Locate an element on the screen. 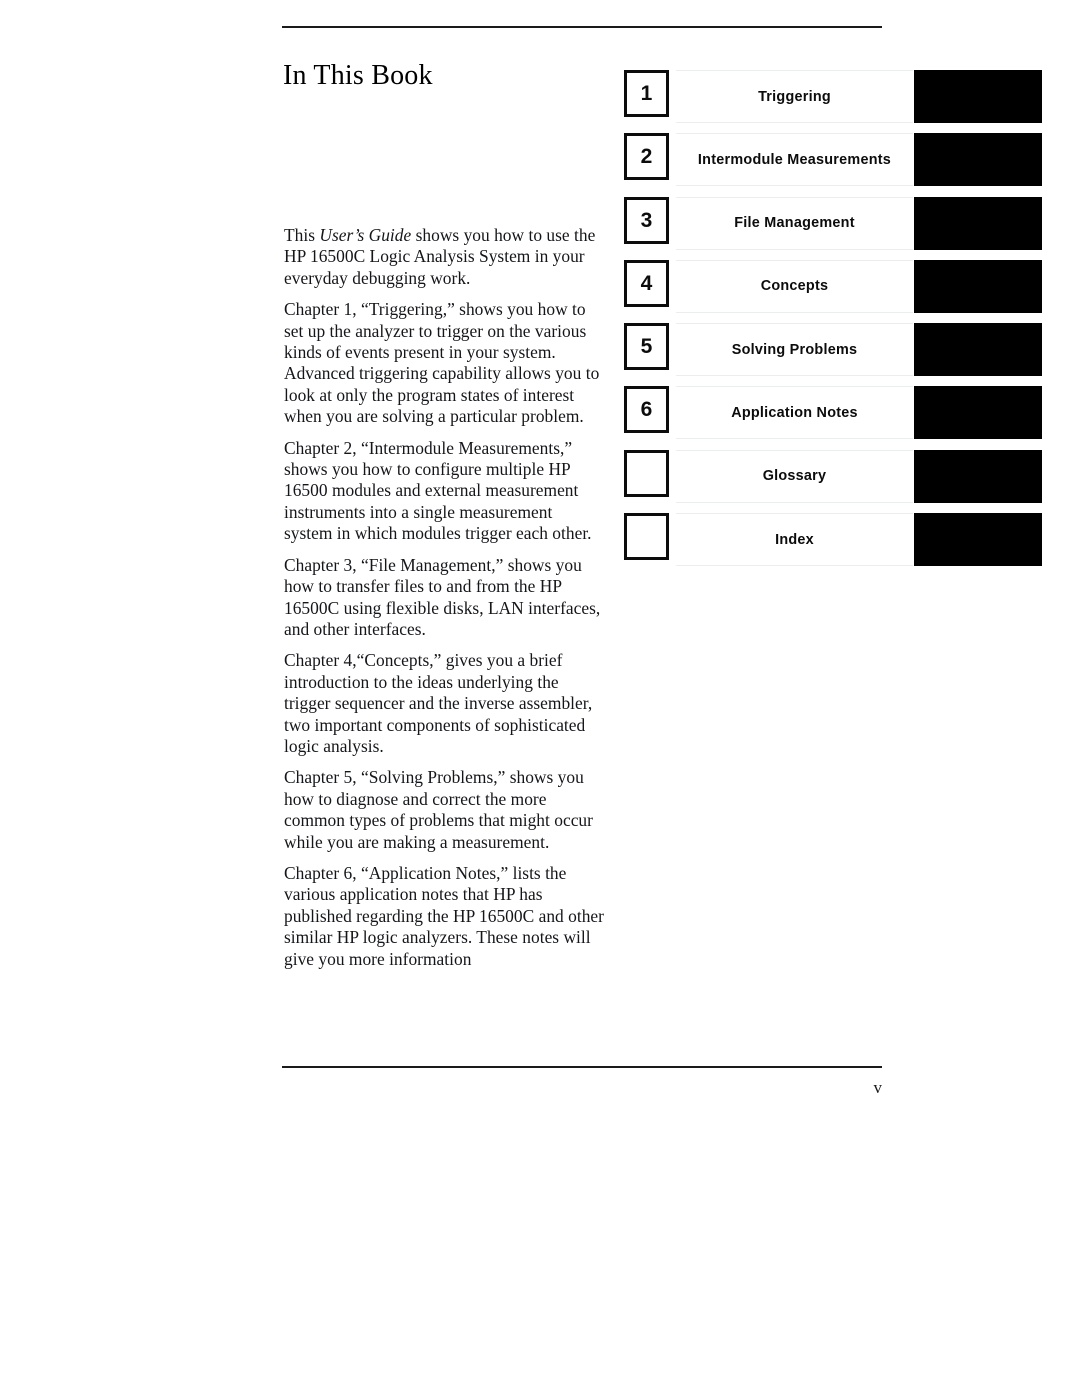  chapter-index-row: Index is located at coordinates (834, 540).